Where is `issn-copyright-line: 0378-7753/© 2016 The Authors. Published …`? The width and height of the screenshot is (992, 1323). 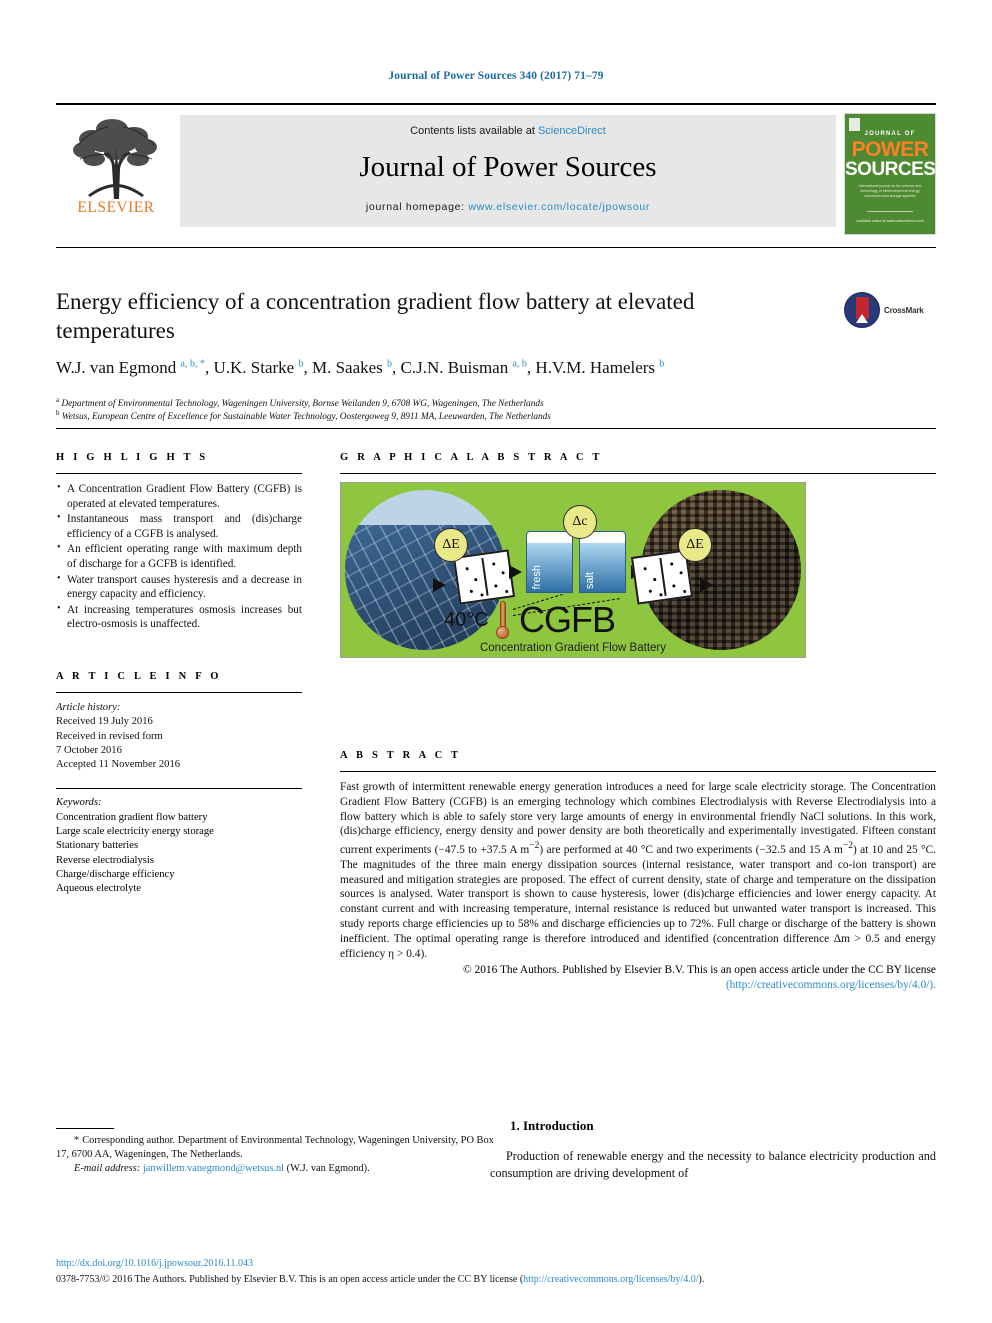 issn-copyright-line: 0378-7753/© 2016 The Authors. Published … is located at coordinates (496, 1279).